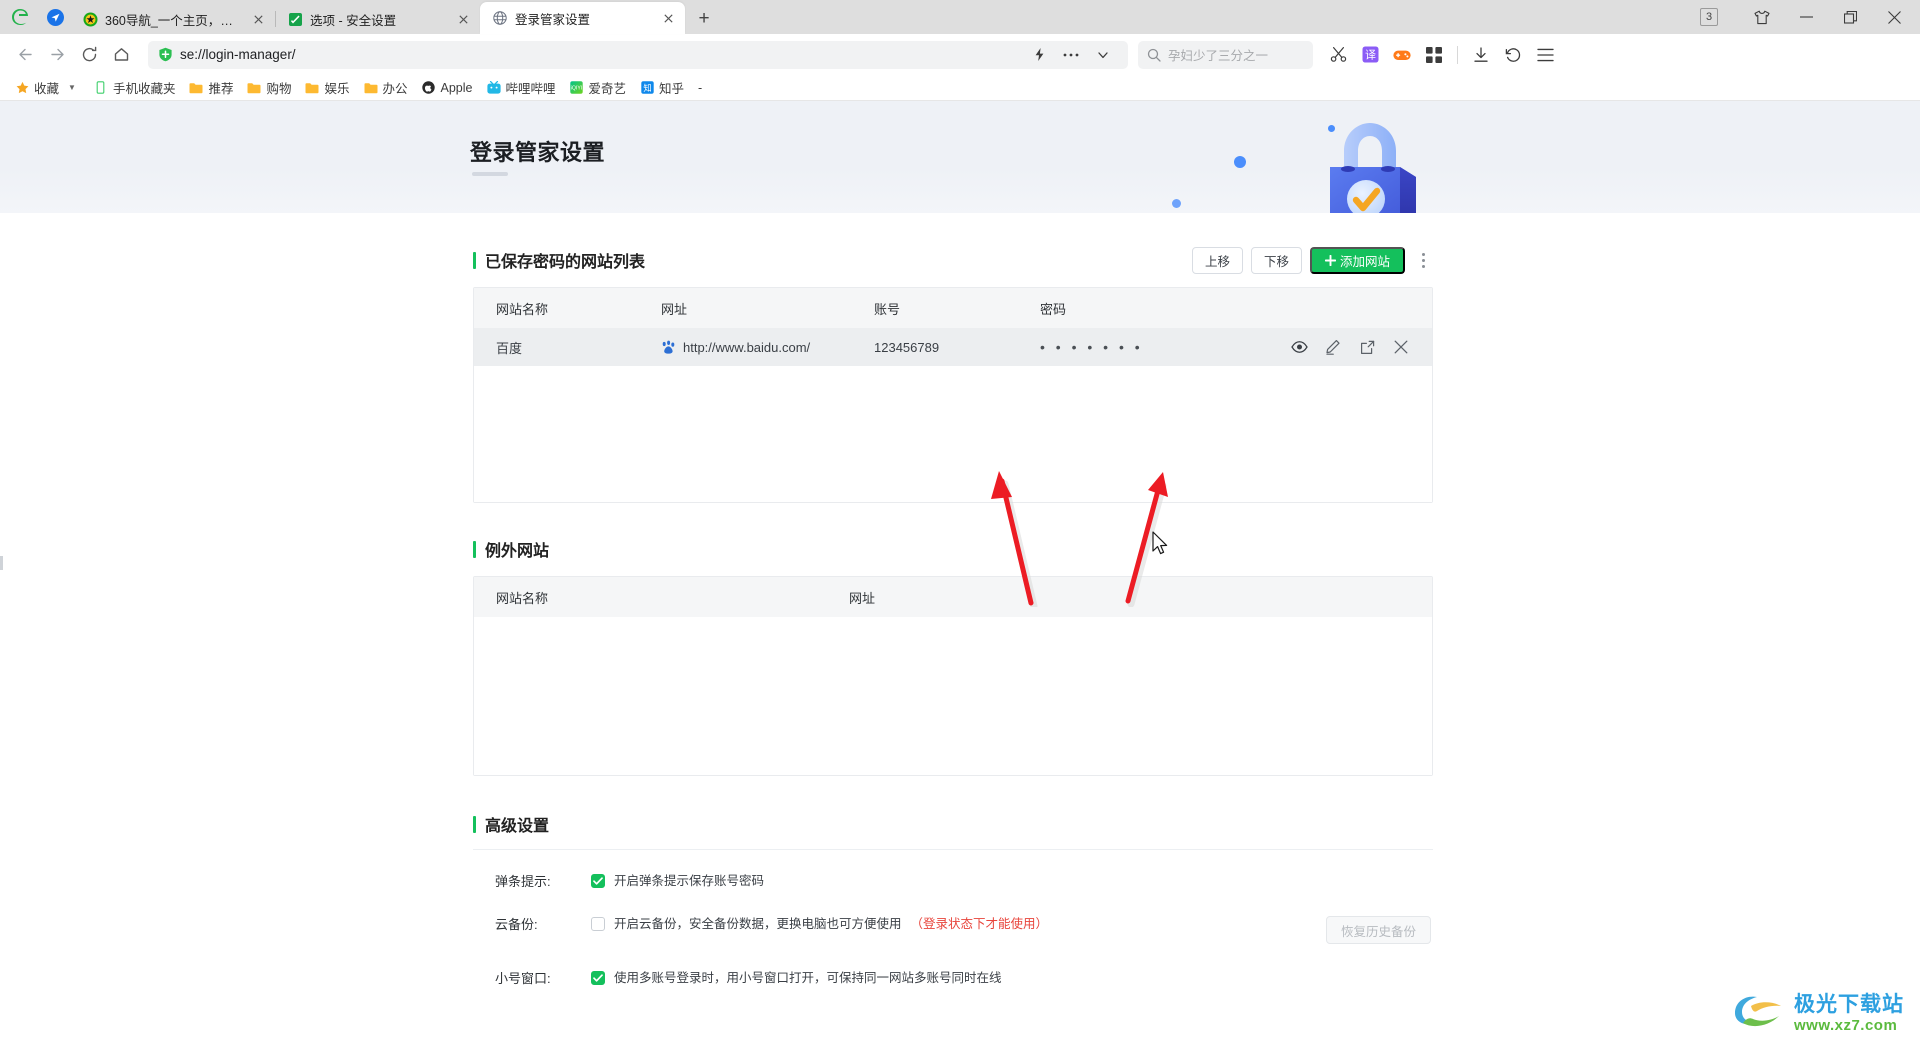 The image size is (1920, 1041). What do you see at coordinates (1457, 54) in the screenshot?
I see `toolbar-divider` at bounding box center [1457, 54].